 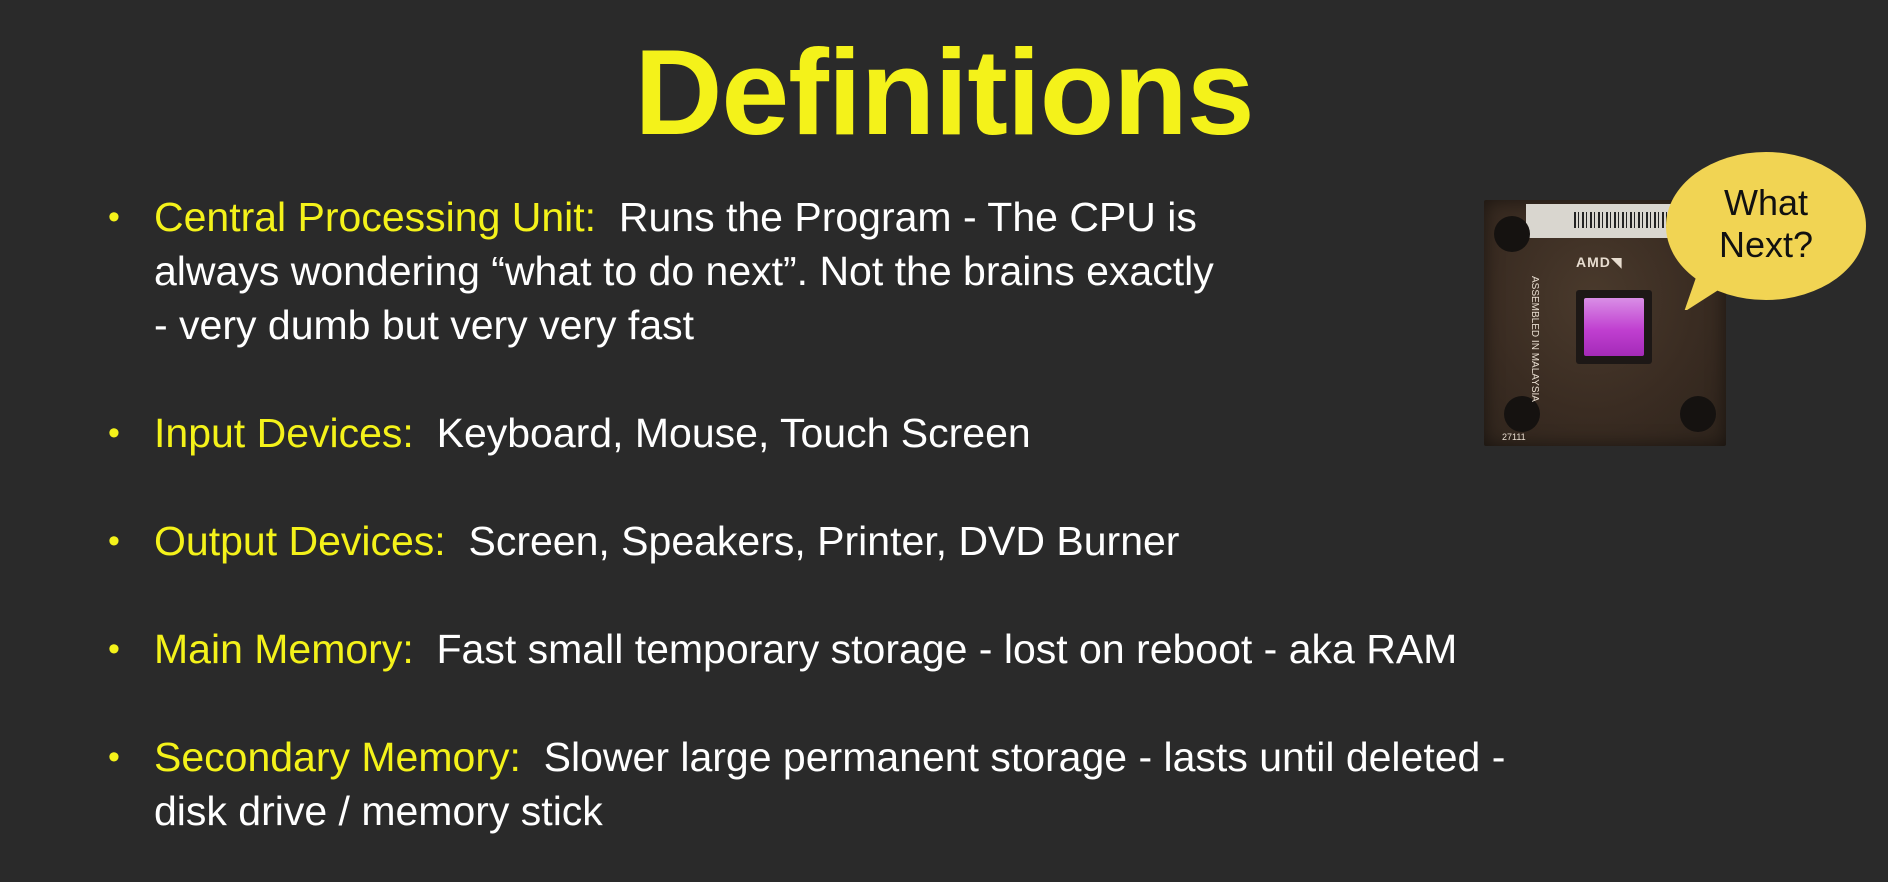 What do you see at coordinates (907, 217) in the screenshot?
I see `definition-cpu-line-1: Runs the Program - The CPU is` at bounding box center [907, 217].